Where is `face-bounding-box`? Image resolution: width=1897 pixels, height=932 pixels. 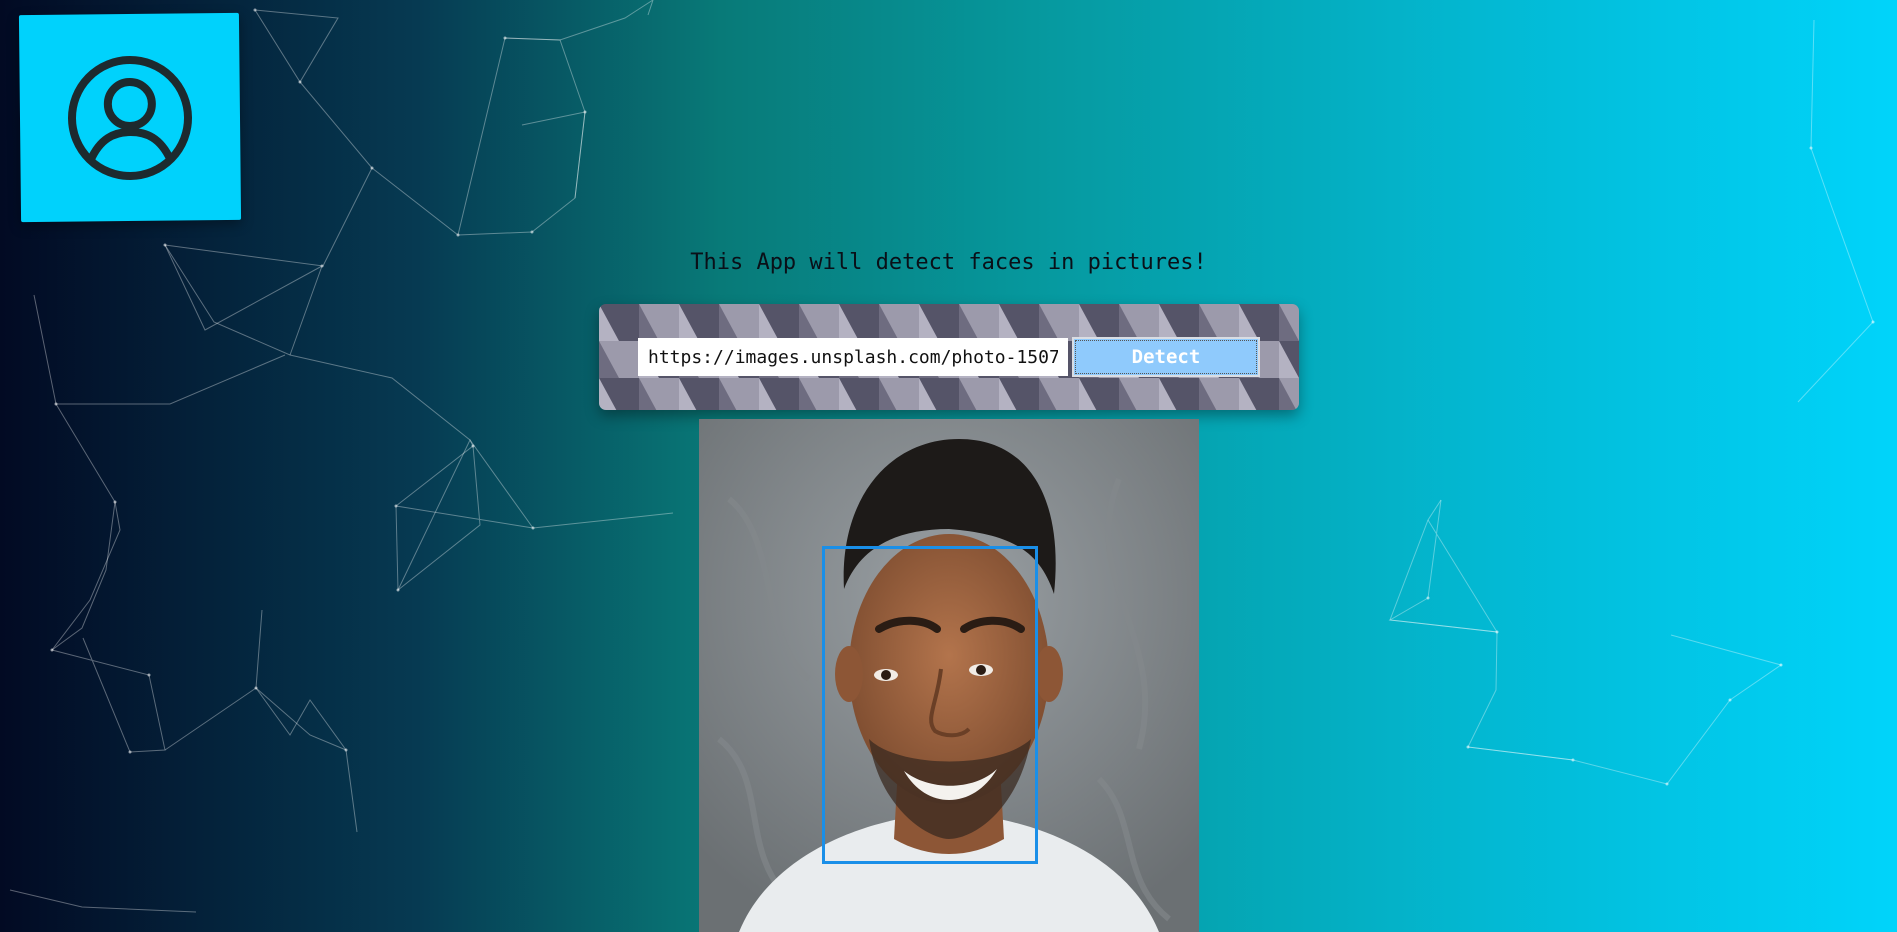
face-bounding-box is located at coordinates (930, 705).